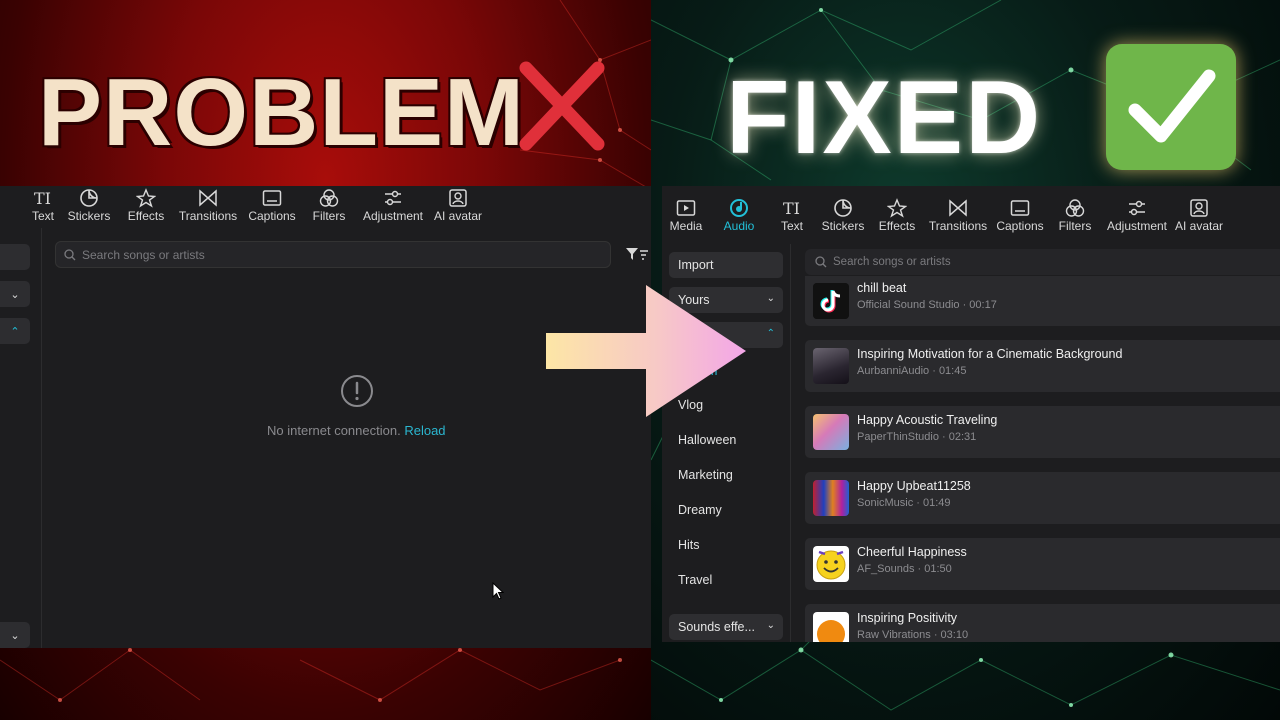 The height and width of the screenshot is (720, 1280). I want to click on song-meta: SonicMusic · 01:49, so click(904, 503).